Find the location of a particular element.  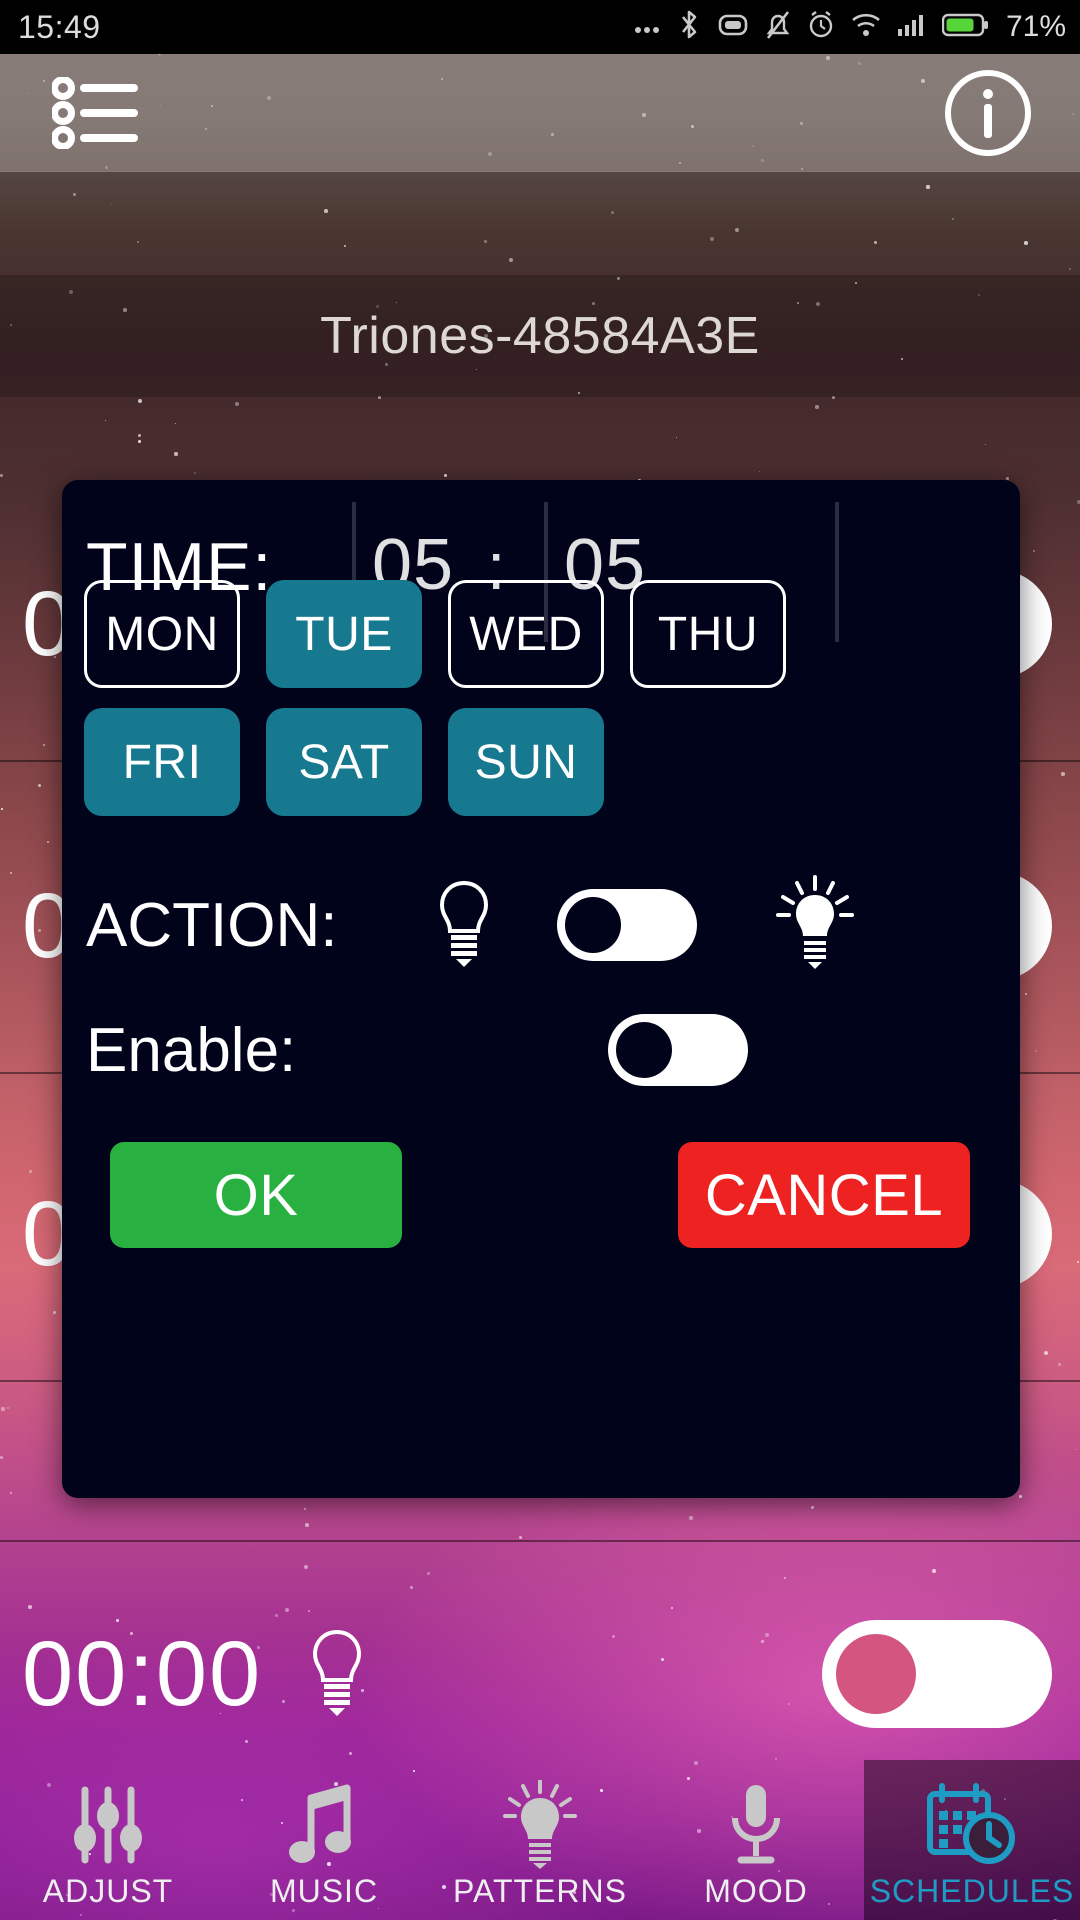

enable-label: Enable: is located at coordinates (191, 1050).